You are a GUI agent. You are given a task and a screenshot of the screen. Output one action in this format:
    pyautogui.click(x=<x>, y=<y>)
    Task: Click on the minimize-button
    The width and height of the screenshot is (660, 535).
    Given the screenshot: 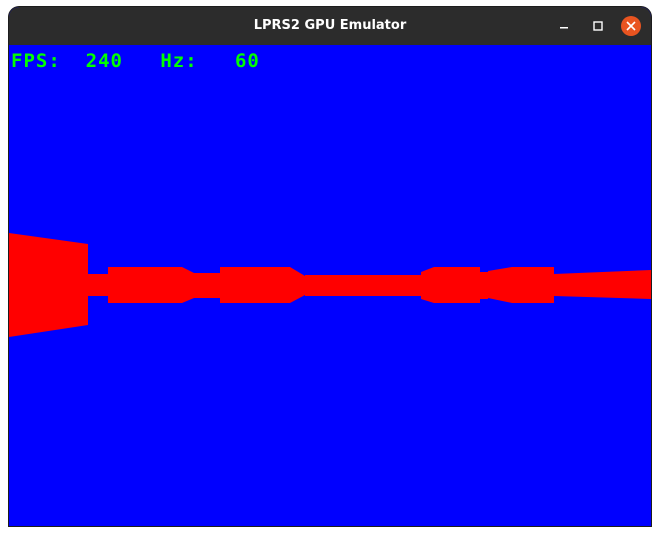 What is the action you would take?
    pyautogui.click(x=564, y=26)
    